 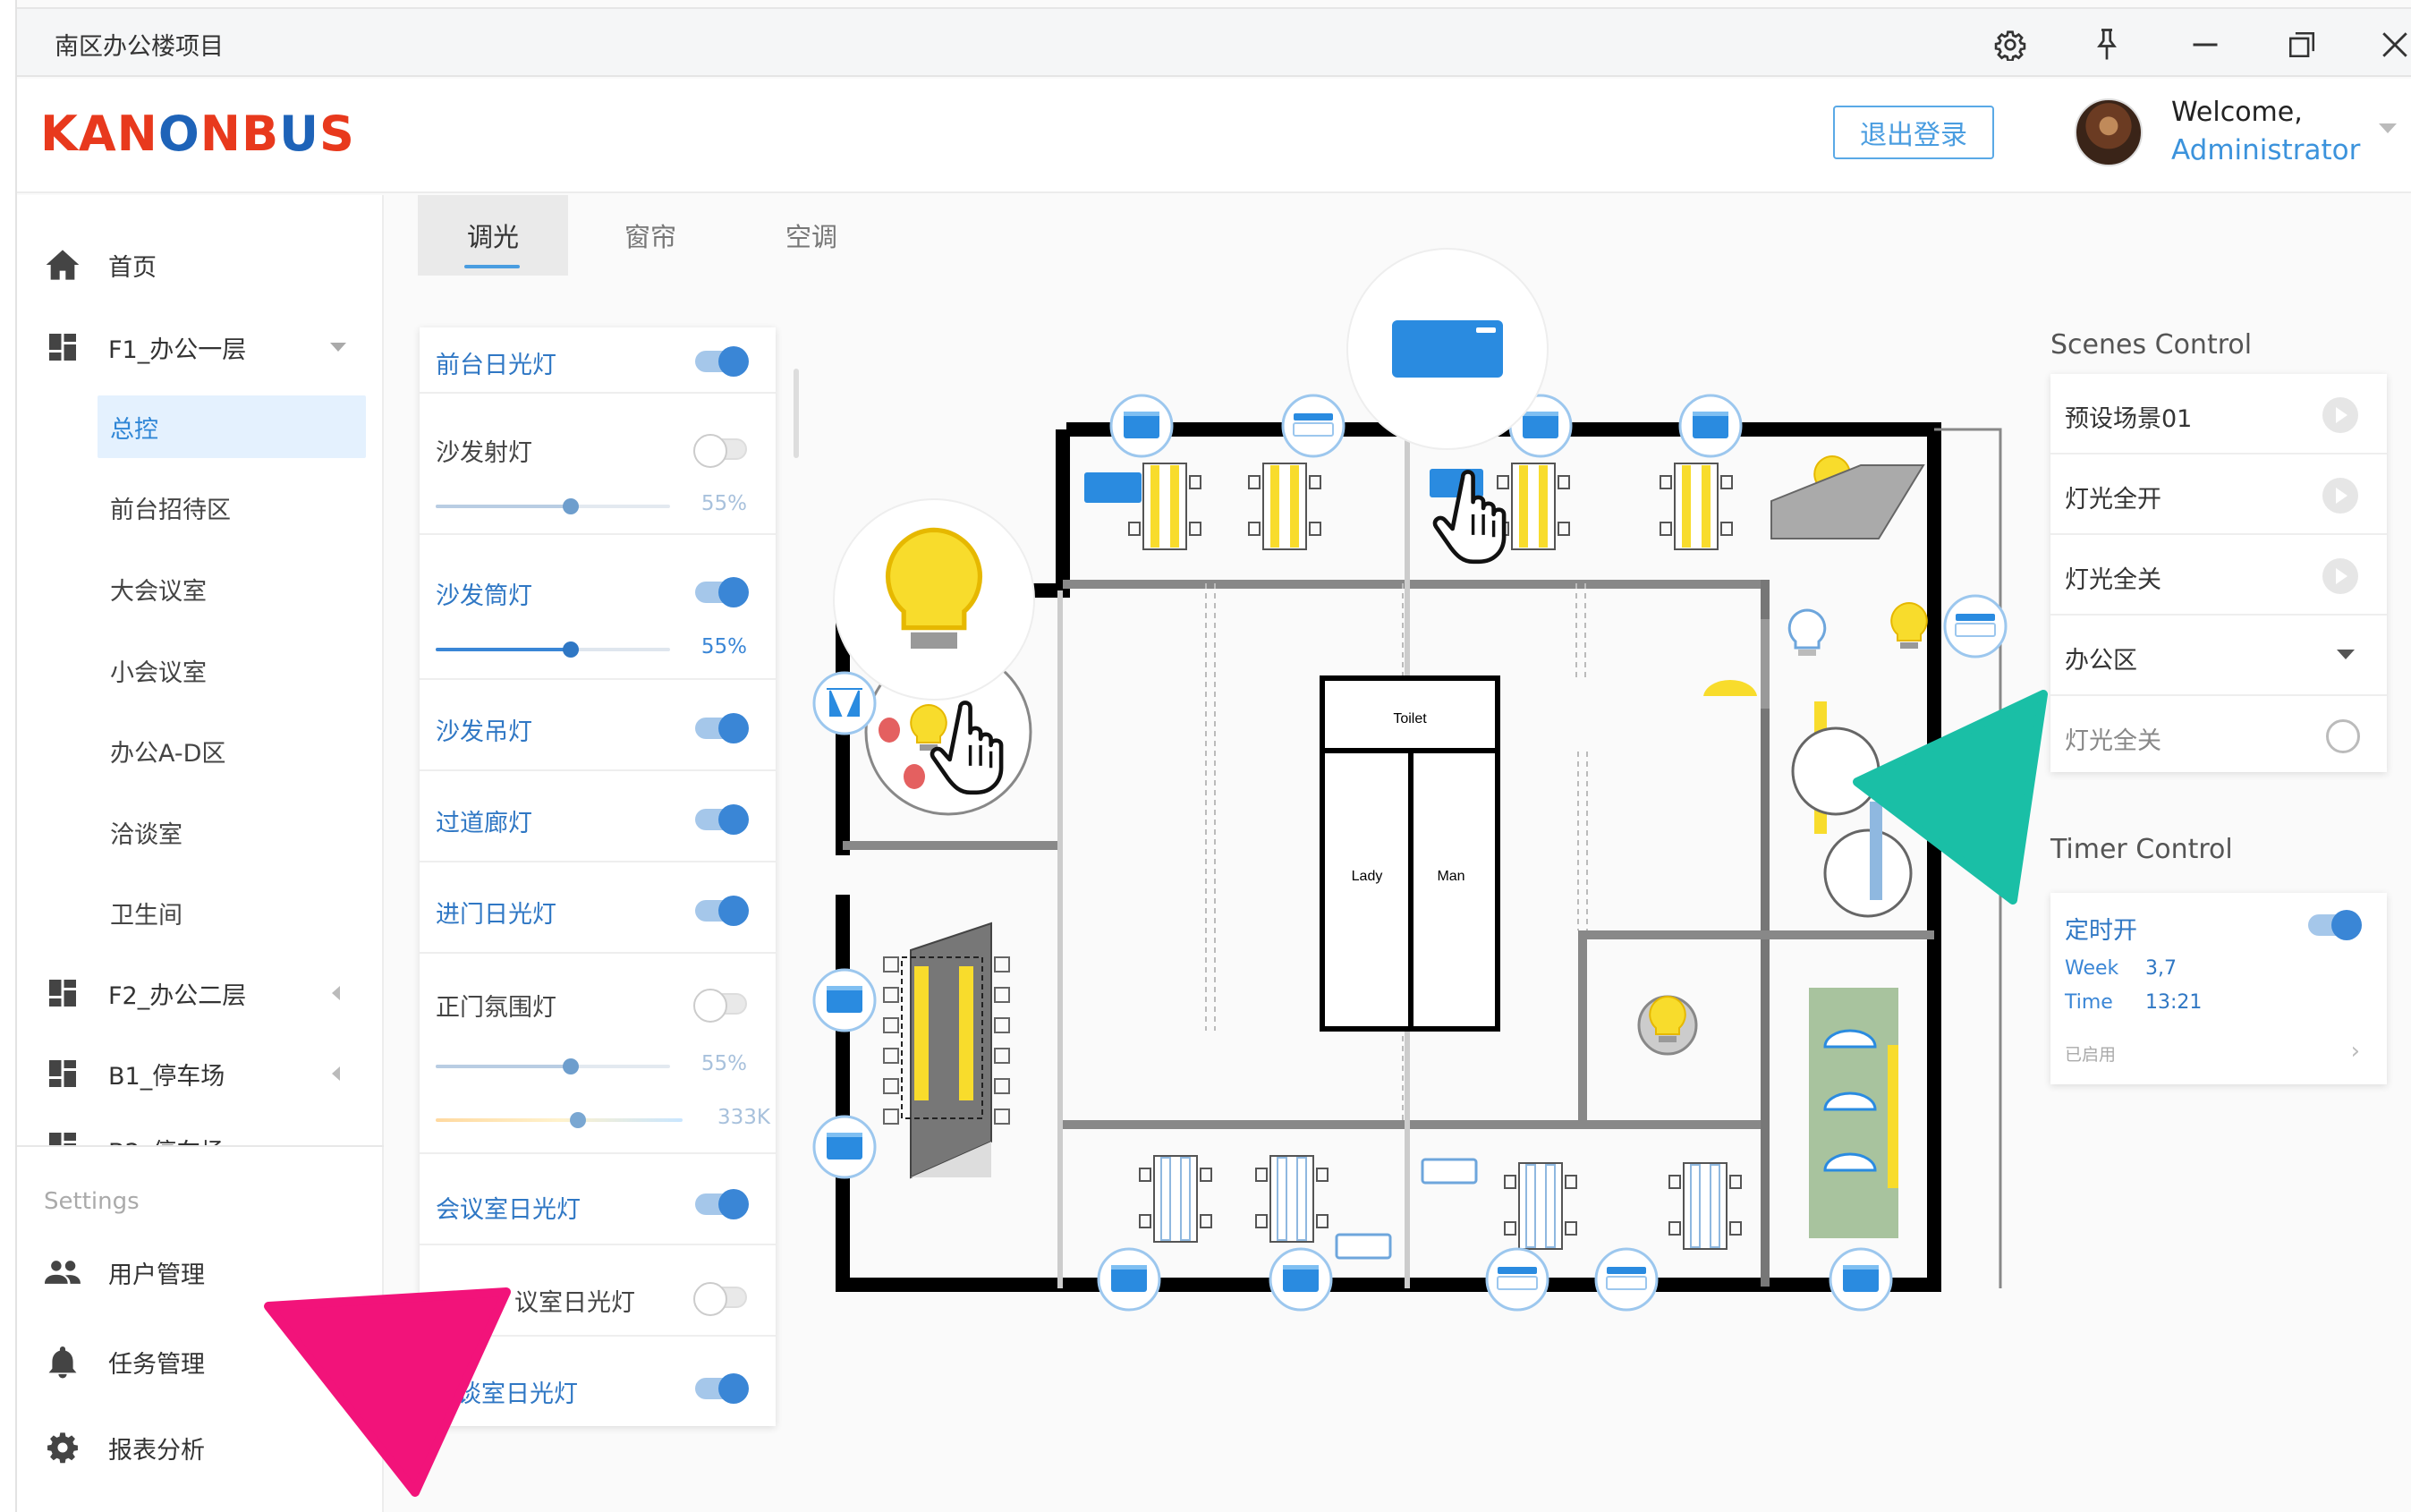 I want to click on light-name: 议室日光灯, so click(x=574, y=1303).